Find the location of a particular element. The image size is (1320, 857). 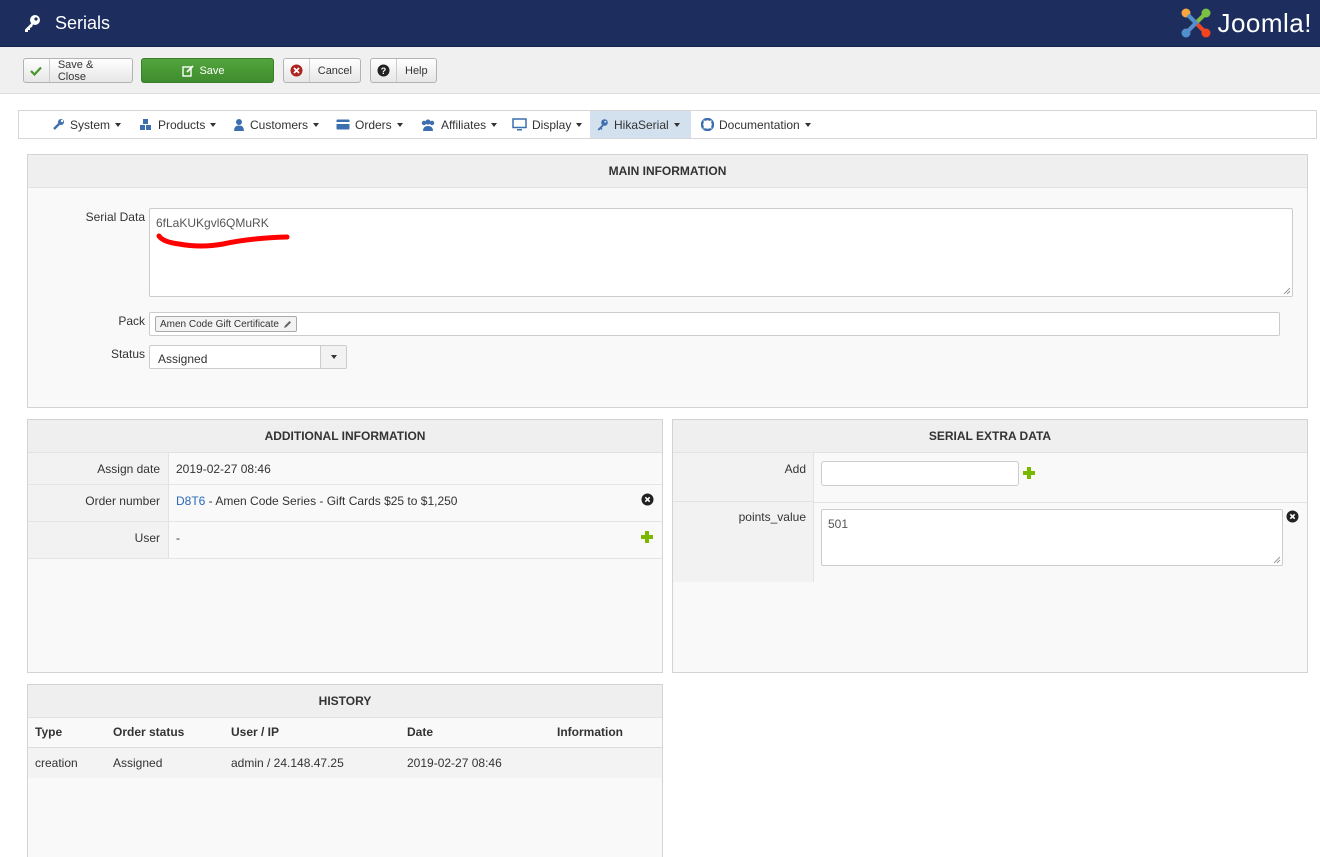

nav-system-label: System is located at coordinates (90, 124).